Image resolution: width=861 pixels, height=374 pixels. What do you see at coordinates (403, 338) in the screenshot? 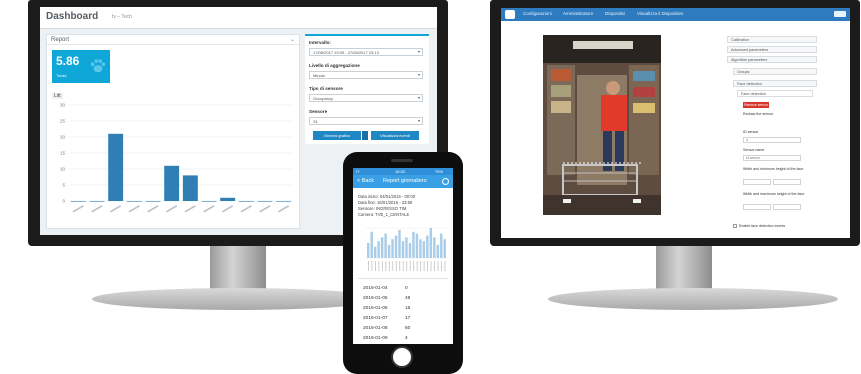
I see `table-row: 2016-01-09 4` at bounding box center [403, 338].